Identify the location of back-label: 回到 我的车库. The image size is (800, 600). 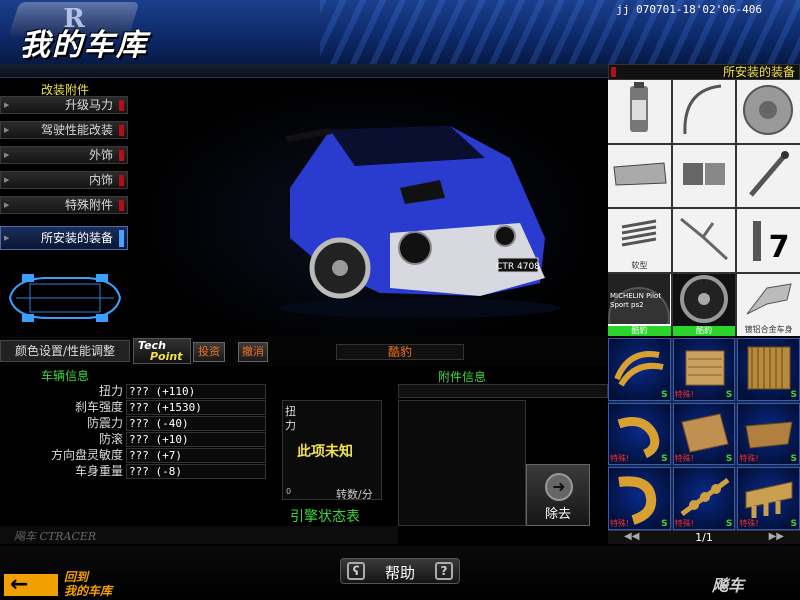
(88, 584).